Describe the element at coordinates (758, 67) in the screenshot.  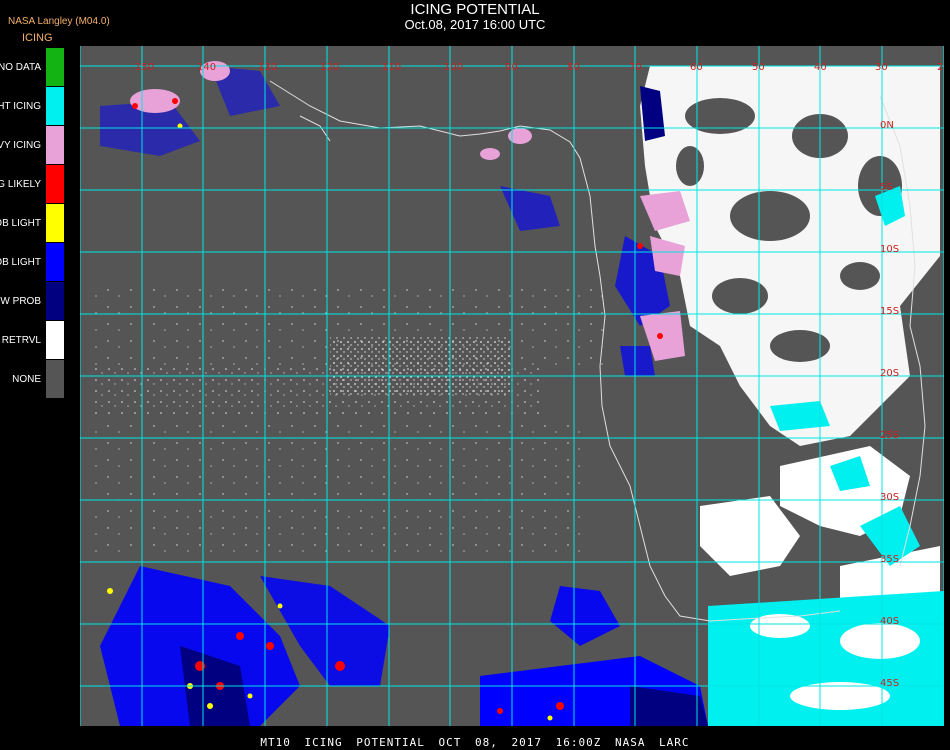
I see `longitude-label: 50` at that location.